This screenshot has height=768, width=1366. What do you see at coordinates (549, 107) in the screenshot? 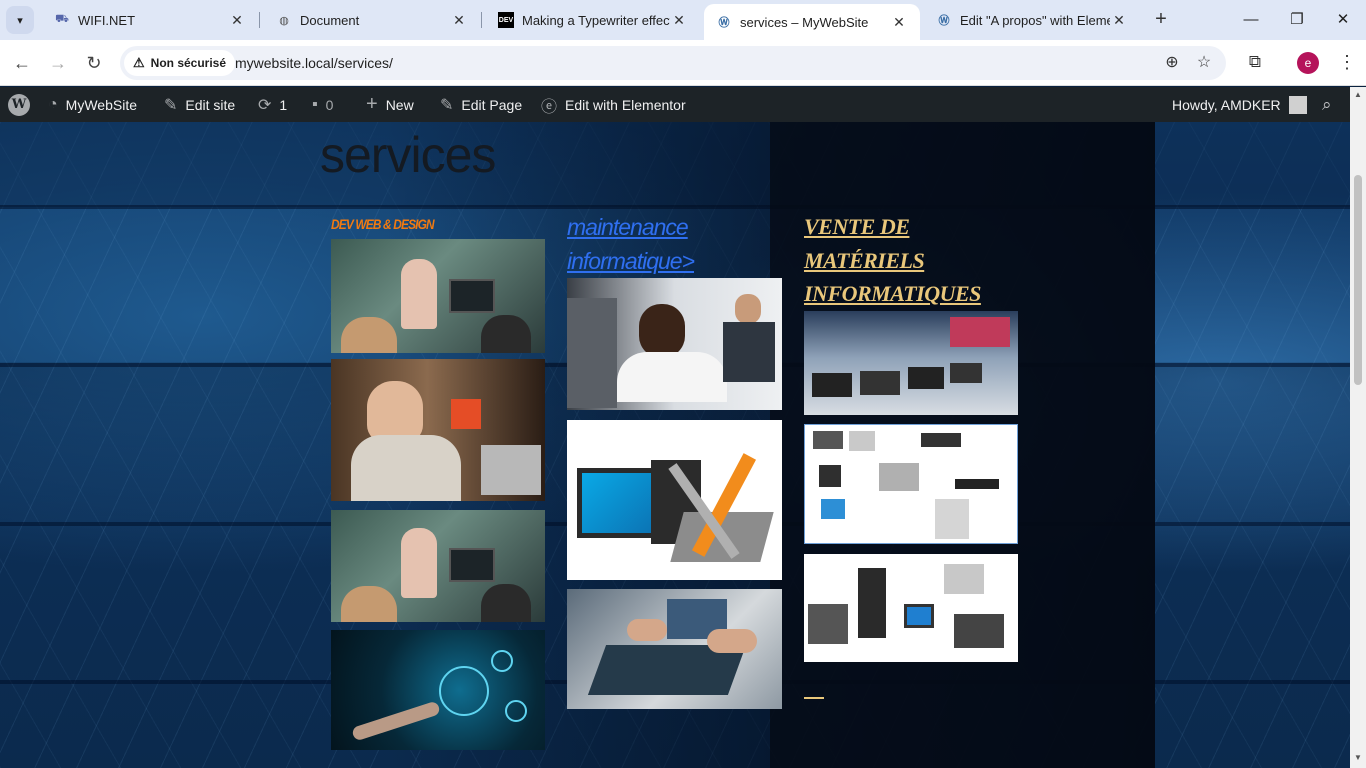
I see `elementor-icon: ⓔ` at bounding box center [549, 107].